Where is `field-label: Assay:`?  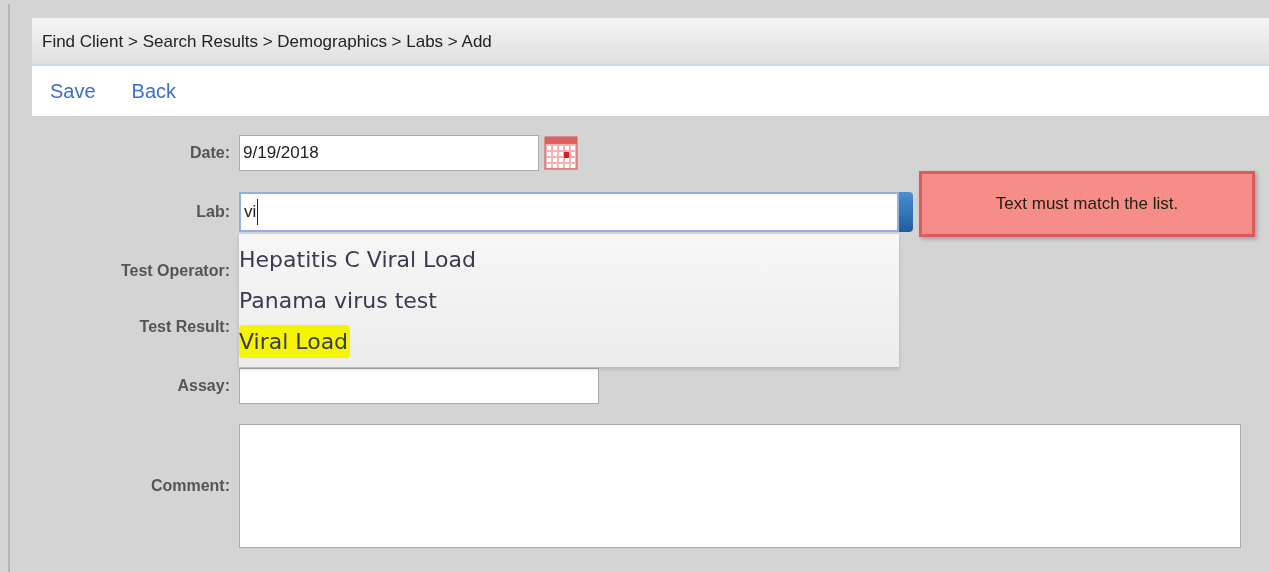
field-label: Assay: is located at coordinates (203, 386).